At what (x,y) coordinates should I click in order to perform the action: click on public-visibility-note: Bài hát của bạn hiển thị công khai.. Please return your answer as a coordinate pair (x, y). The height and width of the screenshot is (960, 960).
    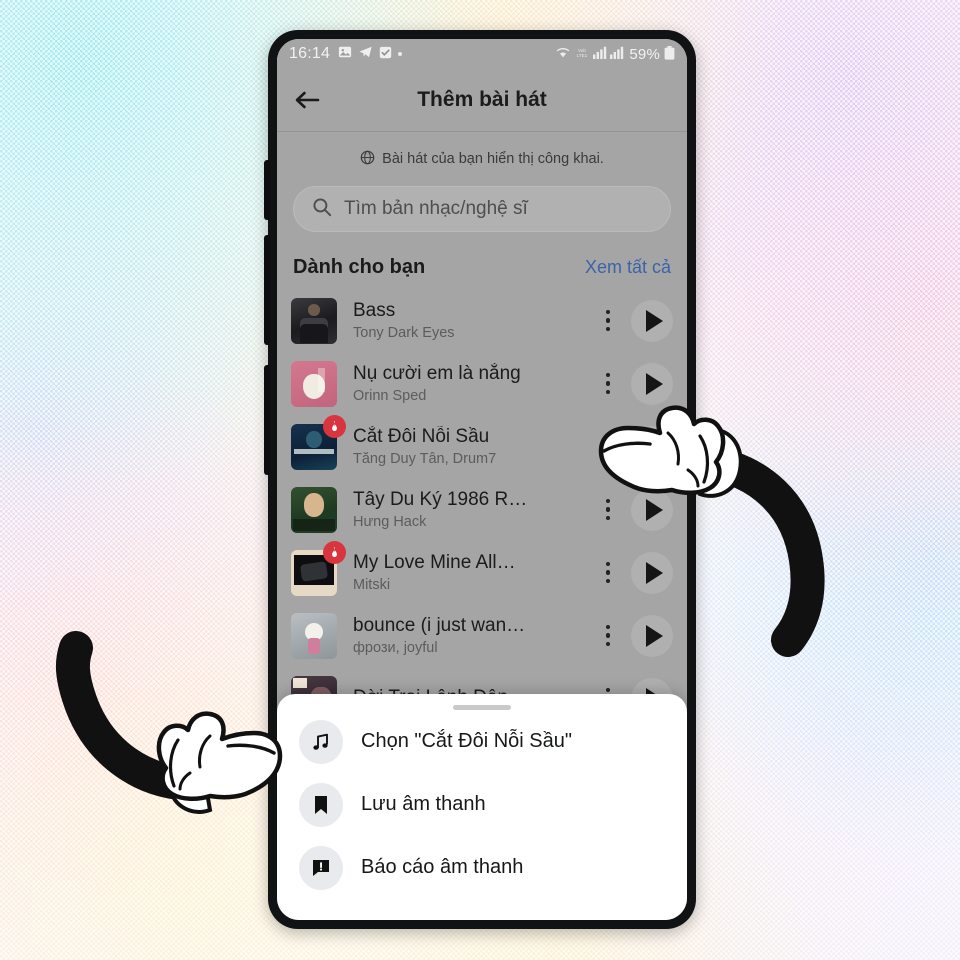
    Looking at the image, I should click on (482, 159).